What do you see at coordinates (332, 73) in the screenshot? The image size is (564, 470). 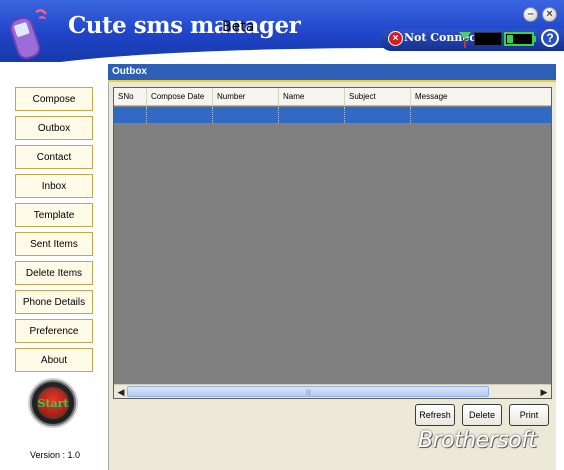 I see `panel-header: Outbox` at bounding box center [332, 73].